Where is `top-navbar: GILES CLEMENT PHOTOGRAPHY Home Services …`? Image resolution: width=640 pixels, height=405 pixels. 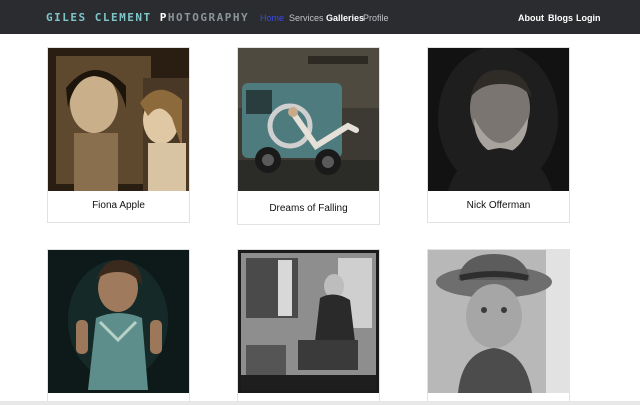
top-navbar: GILES CLEMENT PHOTOGRAPHY Home Services … is located at coordinates (320, 17).